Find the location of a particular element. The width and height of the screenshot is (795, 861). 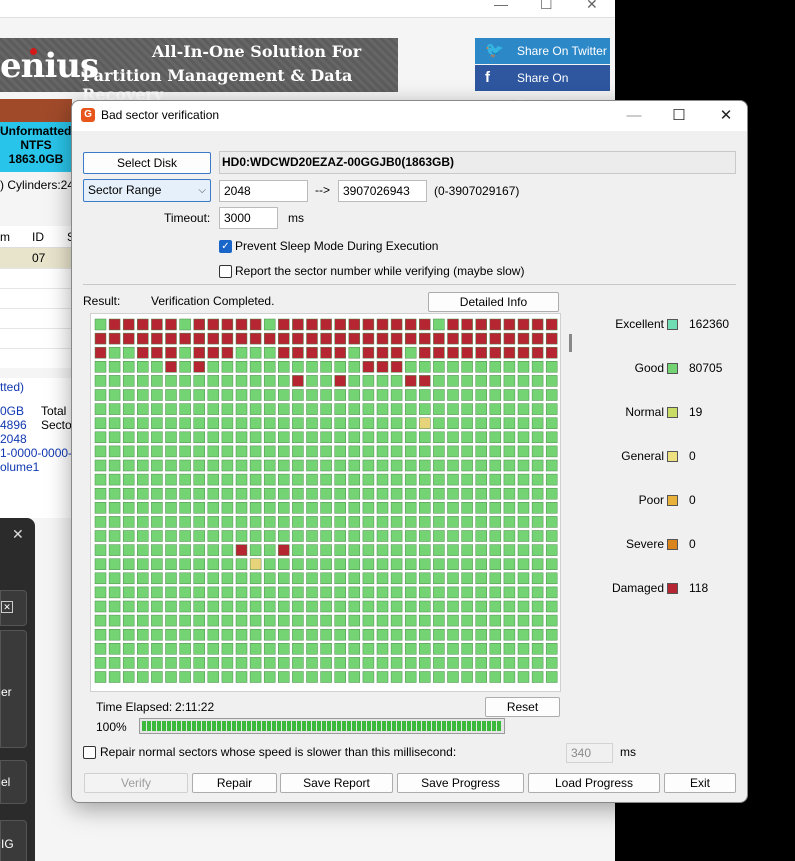

close-icon: ✕ is located at coordinates (18, 534).